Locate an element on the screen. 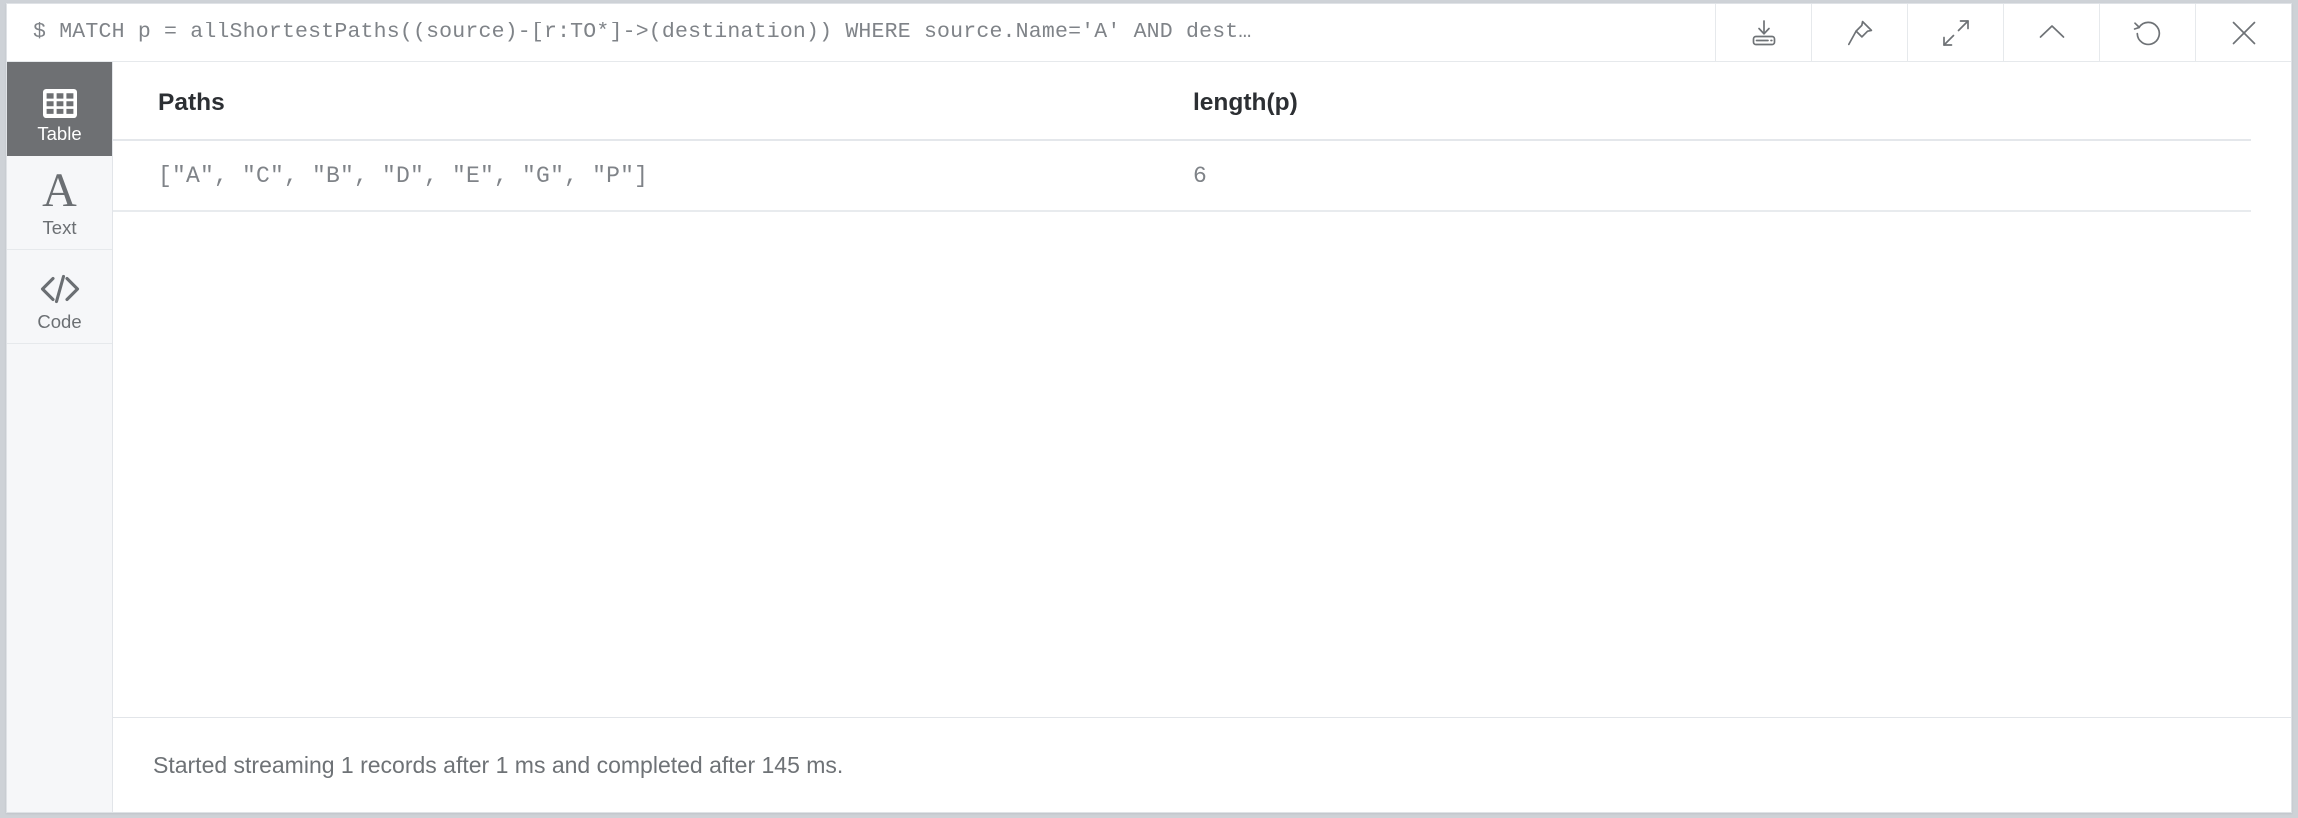 Image resolution: width=2298 pixels, height=818 pixels. cell-length: 6 is located at coordinates (1722, 176).